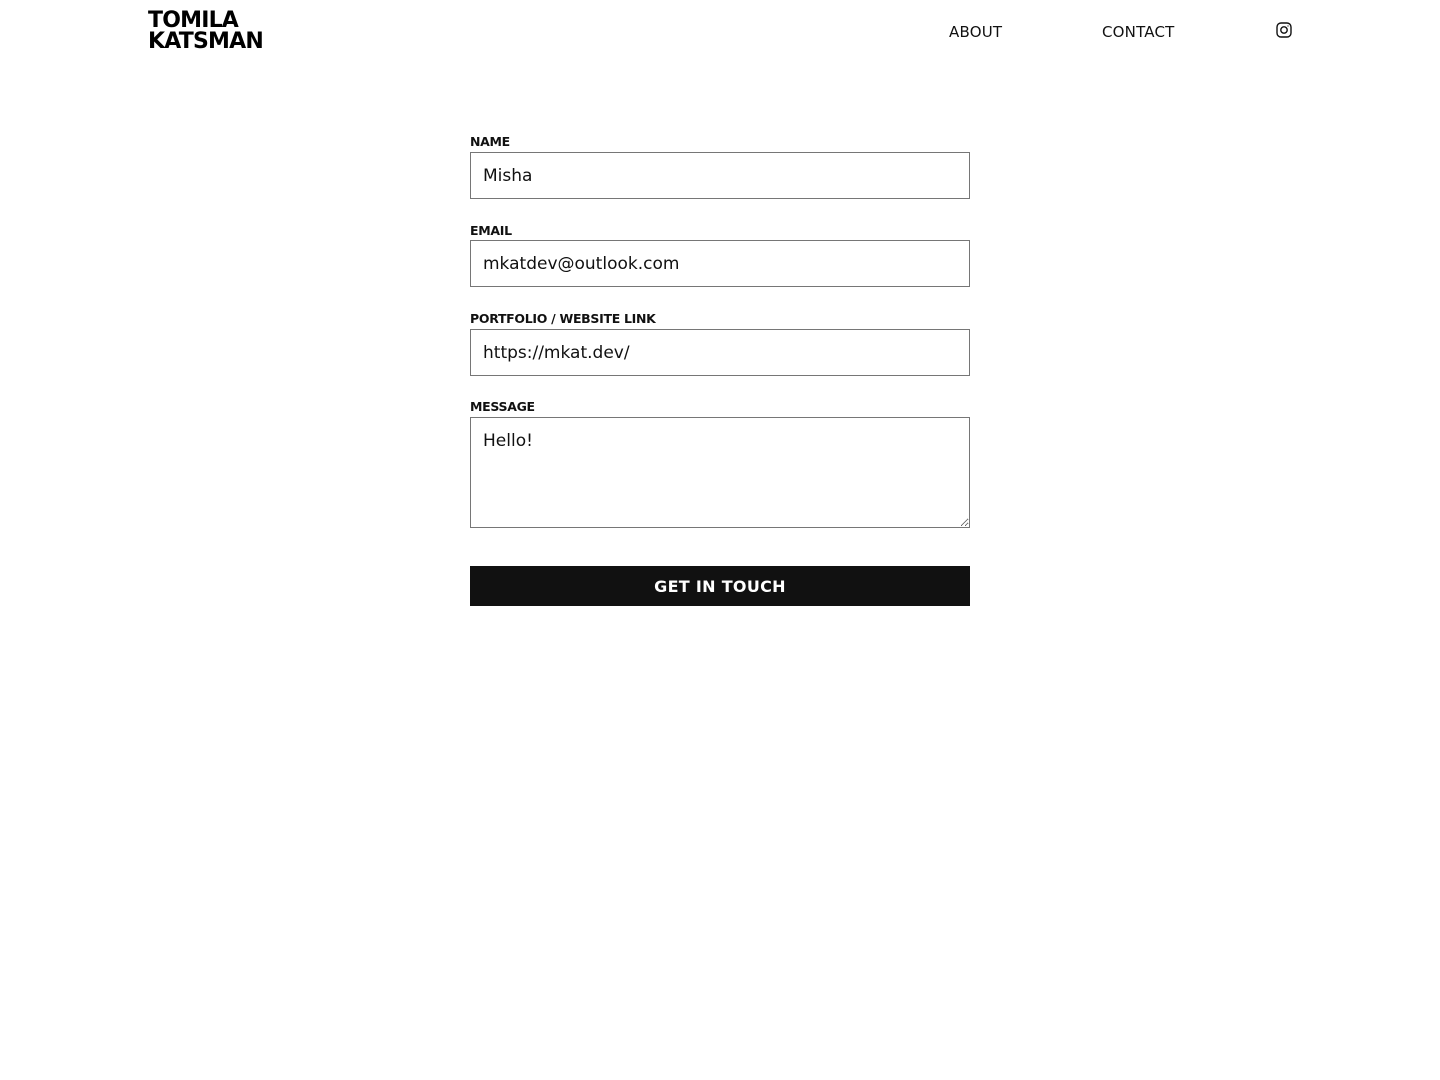 Image resolution: width=1440 pixels, height=1080 pixels. I want to click on logo-line-2: KATSMAN, so click(206, 41).